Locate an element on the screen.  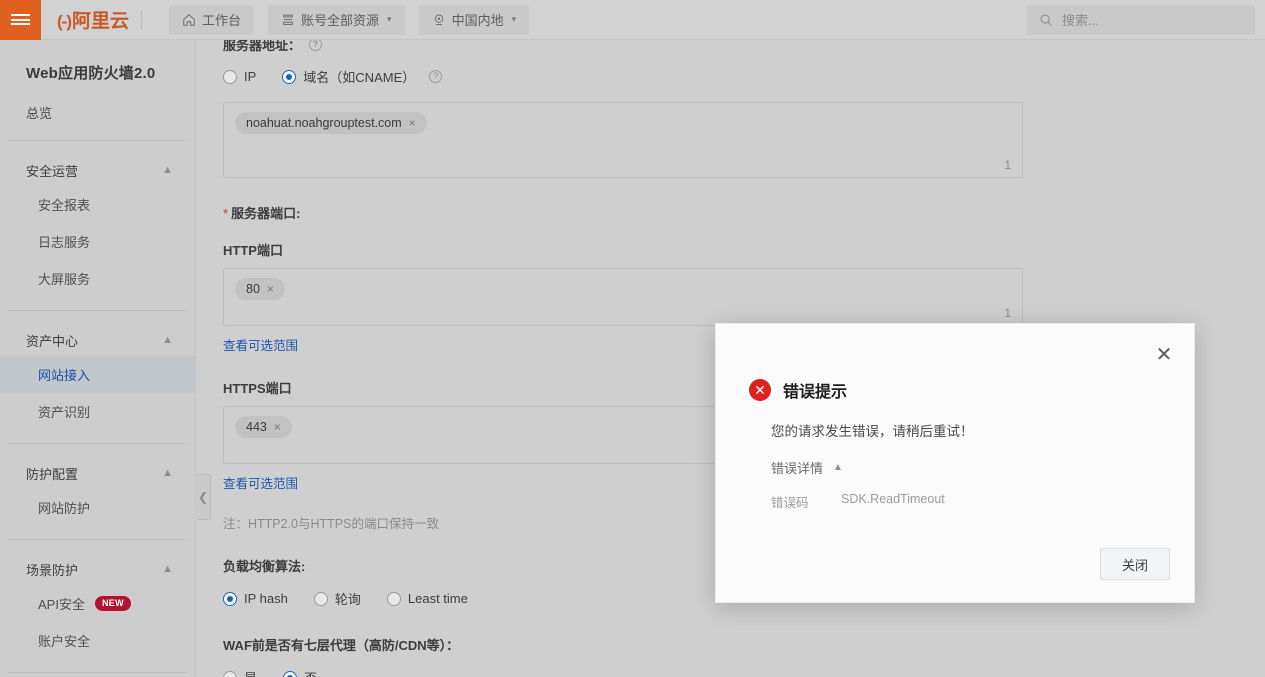
radio-option-no: 否 is located at coordinates (300, 672).